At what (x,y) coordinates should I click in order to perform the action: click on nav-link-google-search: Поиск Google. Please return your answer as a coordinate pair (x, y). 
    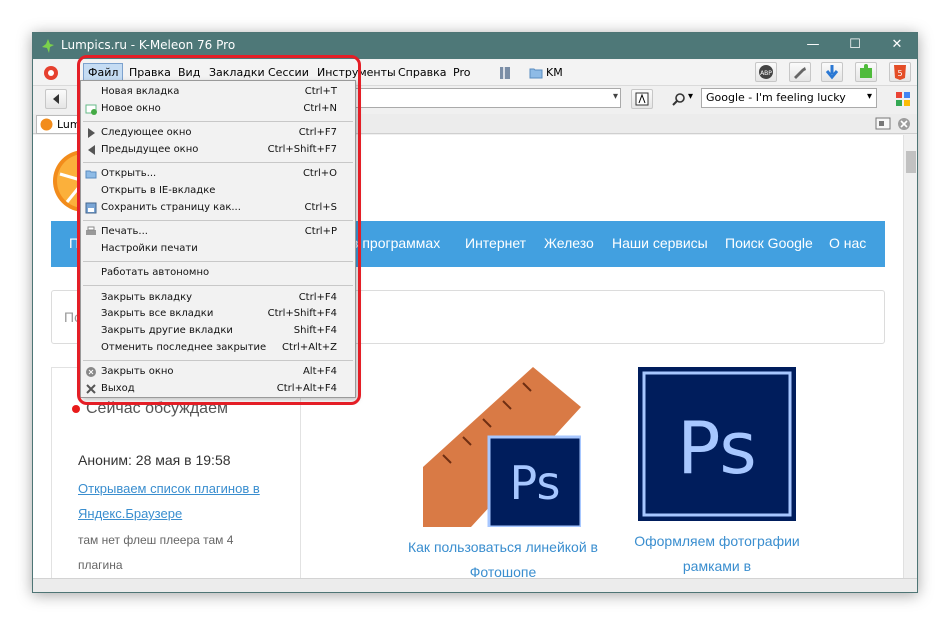
    Looking at the image, I should click on (769, 243).